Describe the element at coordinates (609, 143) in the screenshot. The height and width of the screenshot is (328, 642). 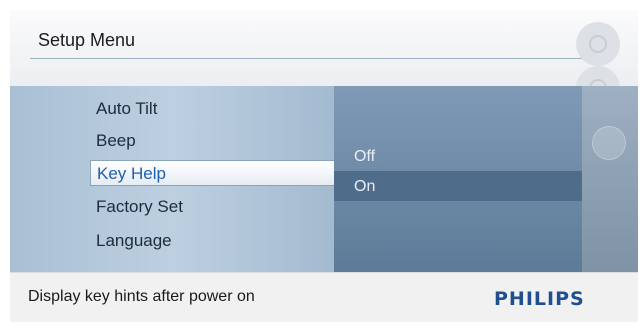
I see `scroll-down-icon` at that location.